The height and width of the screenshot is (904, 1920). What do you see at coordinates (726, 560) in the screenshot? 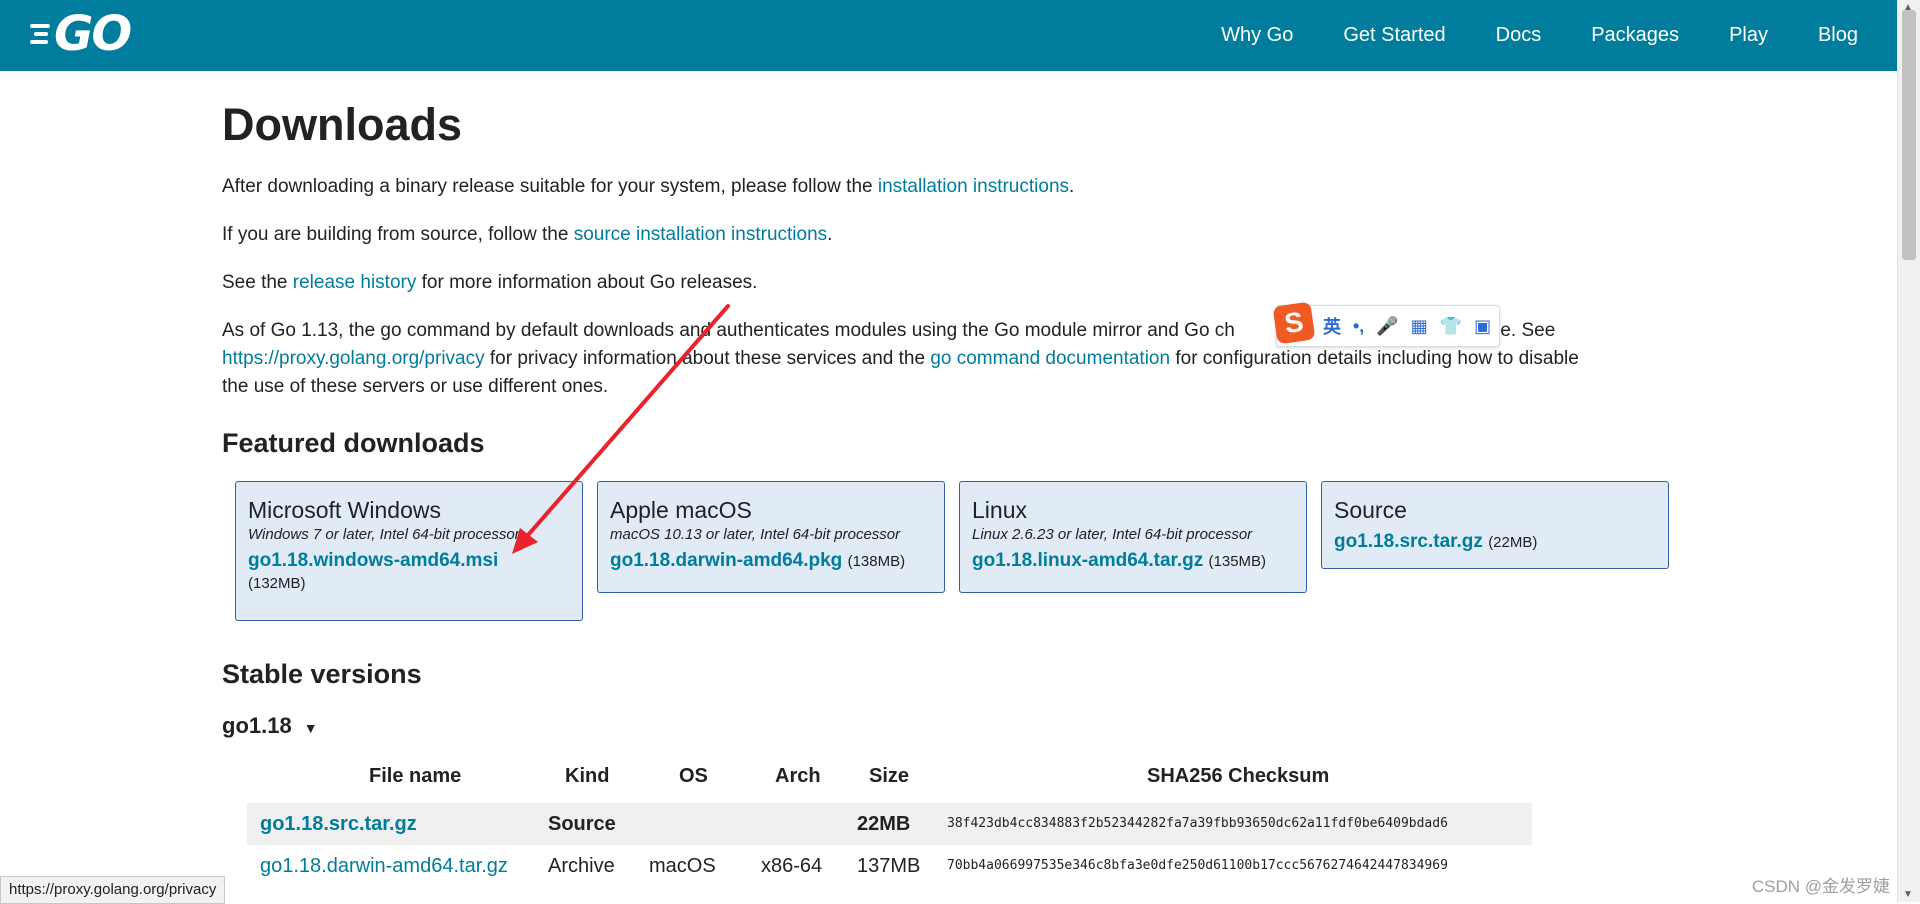
I see `macos-download-link: go1.18.darwin-amd64.pkg` at bounding box center [726, 560].